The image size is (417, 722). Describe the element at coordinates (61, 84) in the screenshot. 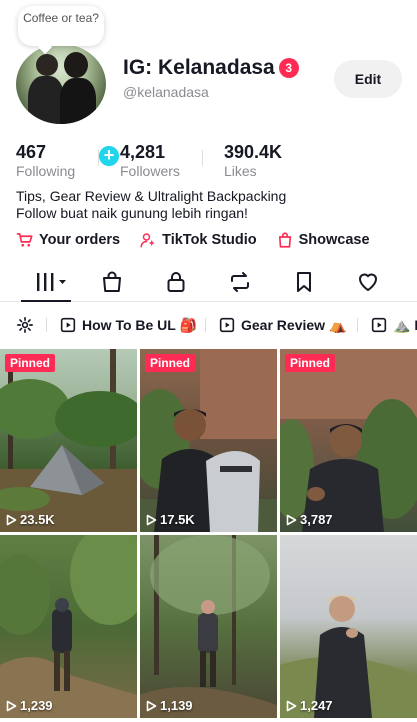

I see `avatar` at that location.